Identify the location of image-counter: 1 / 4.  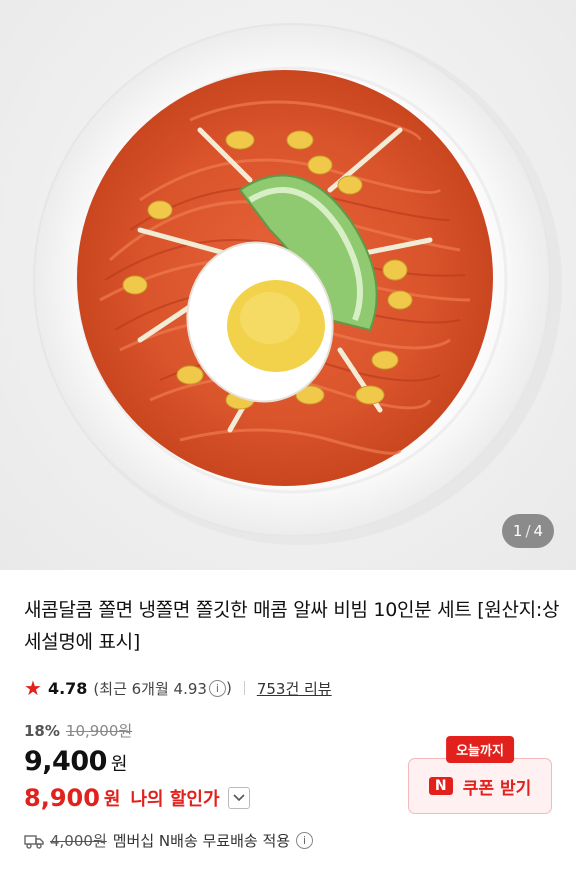
(528, 531).